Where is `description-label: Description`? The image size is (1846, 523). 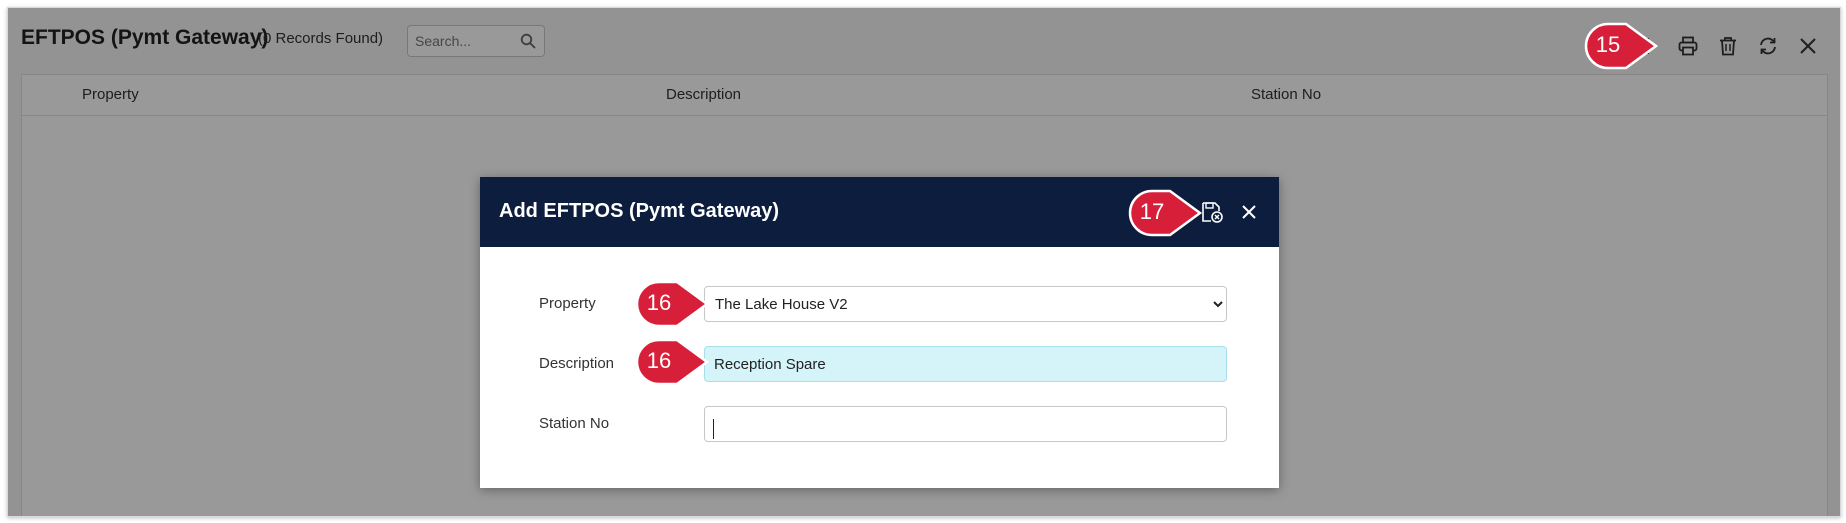 description-label: Description is located at coordinates (577, 363).